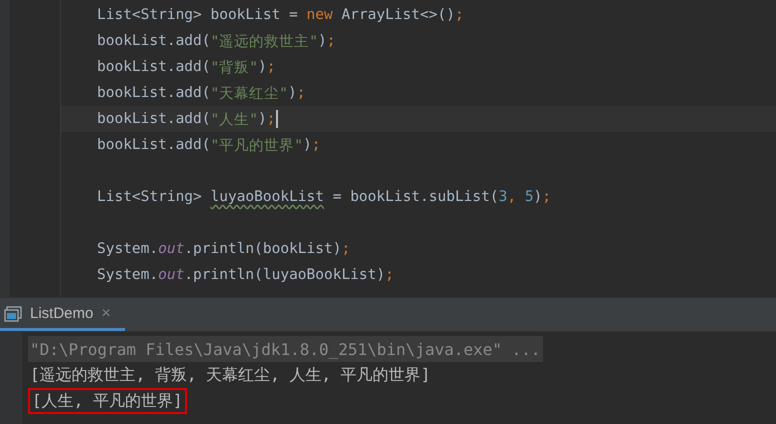 This screenshot has width=776, height=424. What do you see at coordinates (249, 93) in the screenshot?
I see `string-literal: "天幕红尘"` at bounding box center [249, 93].